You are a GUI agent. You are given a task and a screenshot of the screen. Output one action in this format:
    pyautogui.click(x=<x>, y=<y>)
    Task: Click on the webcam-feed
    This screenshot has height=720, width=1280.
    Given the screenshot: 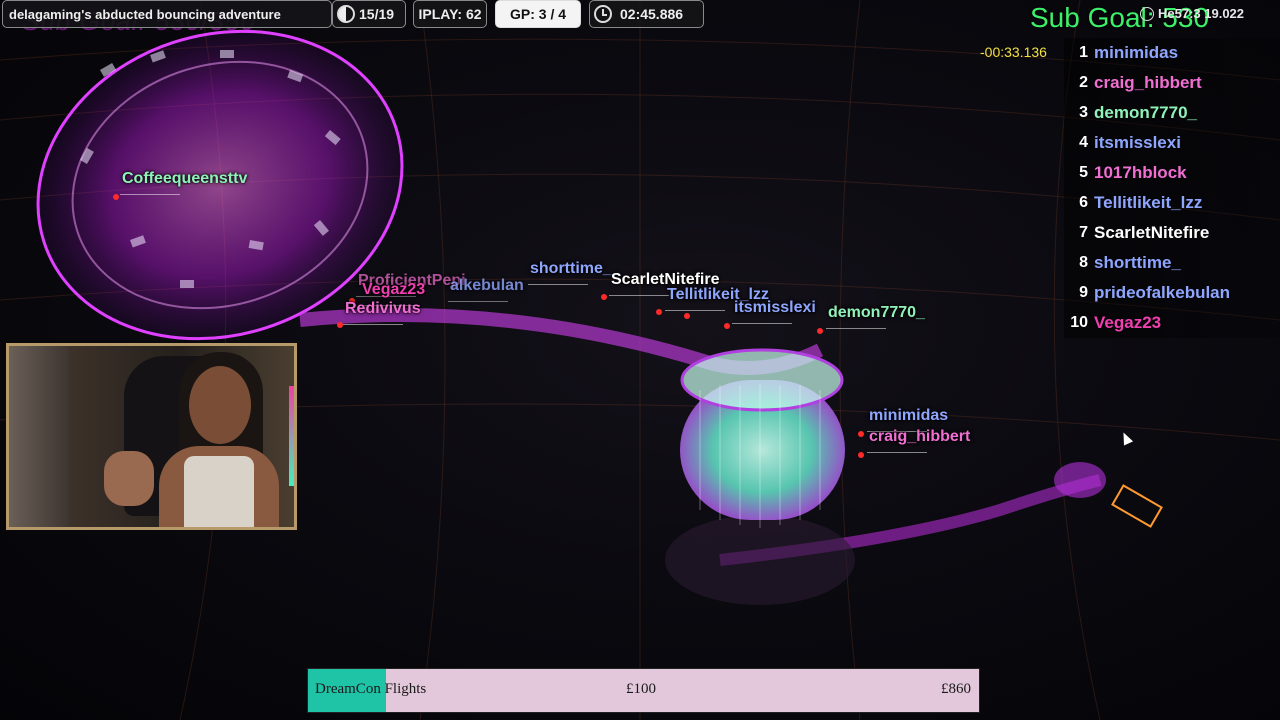 What is the action you would take?
    pyautogui.click(x=151, y=436)
    